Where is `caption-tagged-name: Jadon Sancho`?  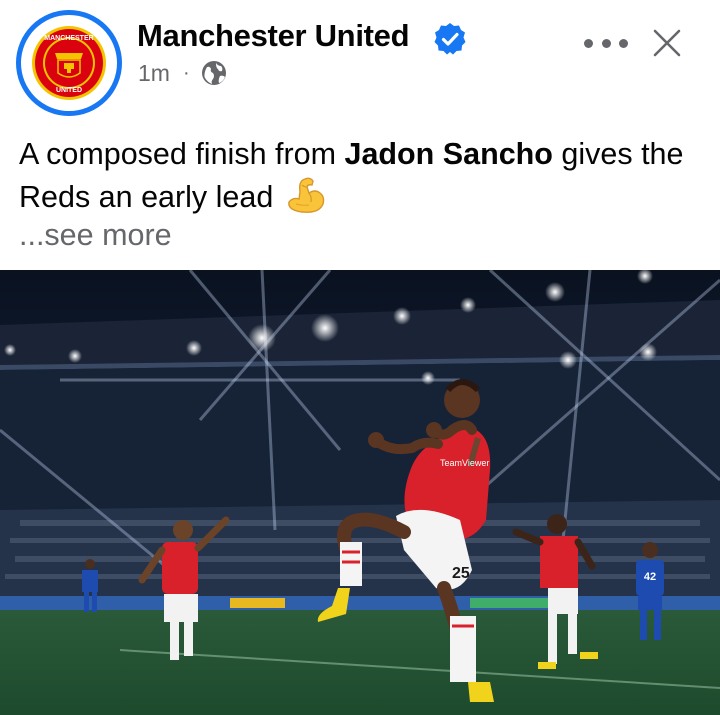
caption-tagged-name: Jadon Sancho is located at coordinates (448, 154).